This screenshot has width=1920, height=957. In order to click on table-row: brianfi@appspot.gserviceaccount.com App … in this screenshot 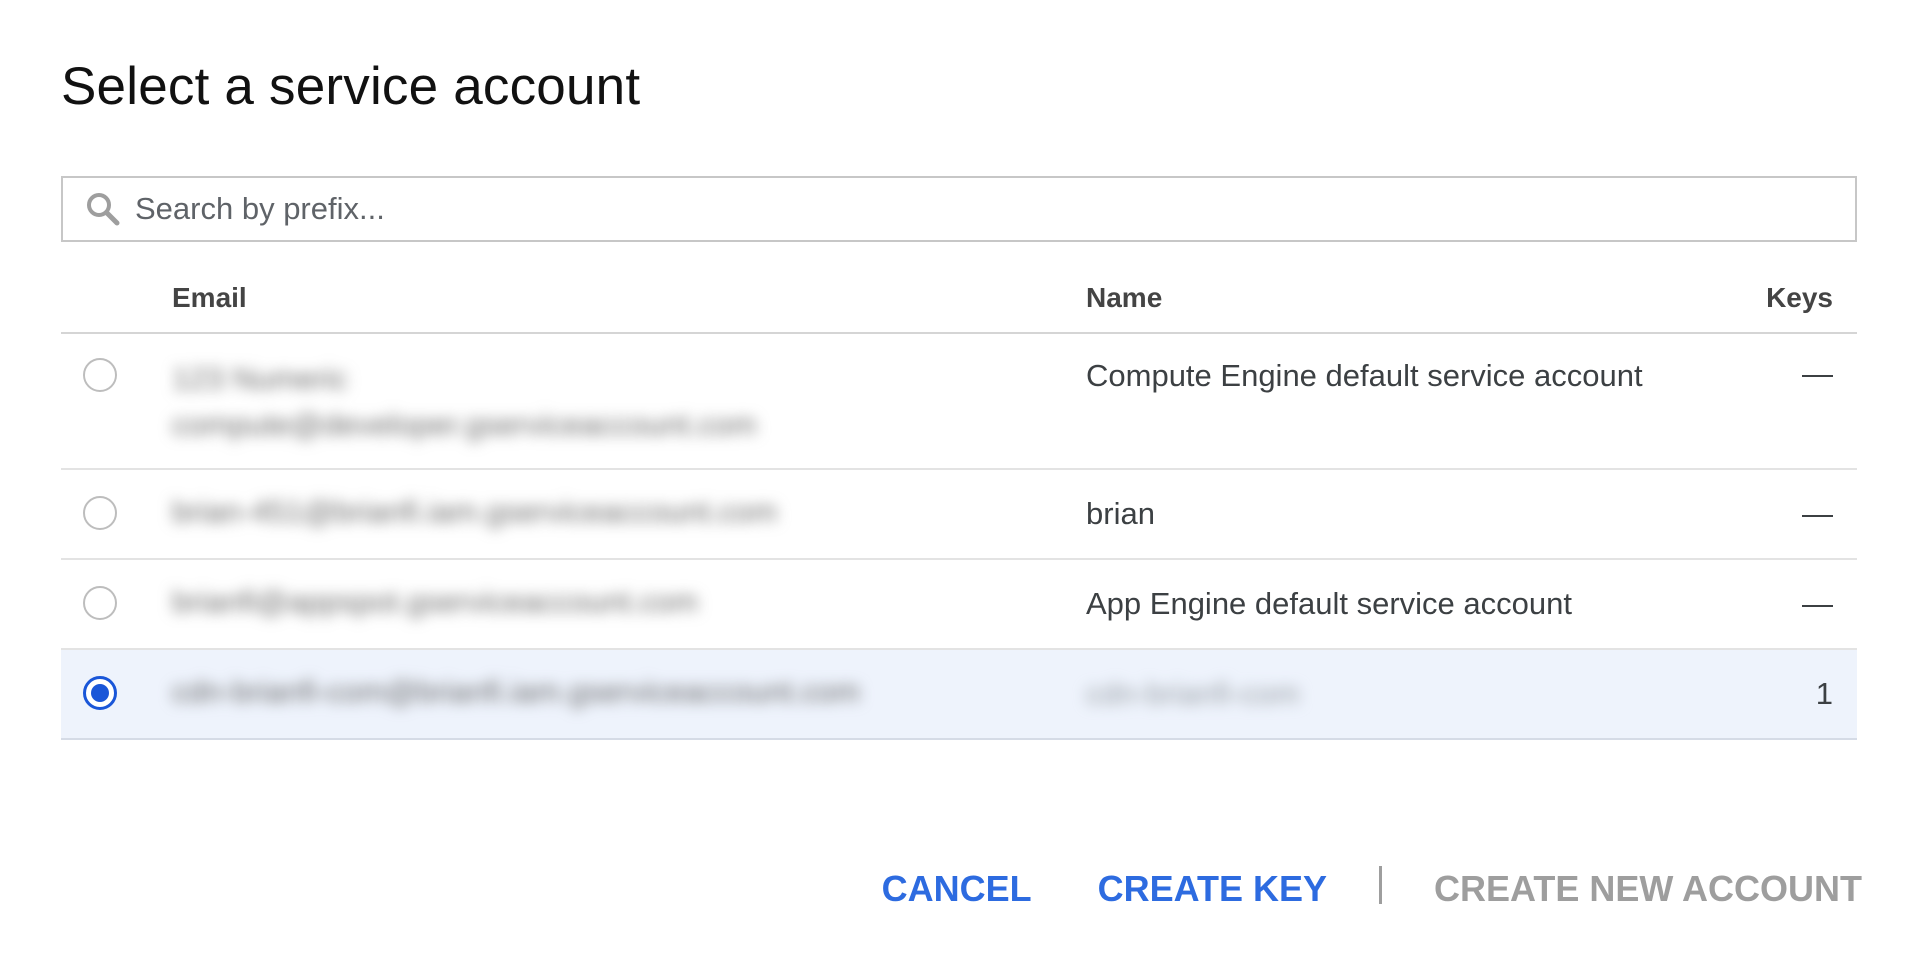, I will do `click(959, 605)`.